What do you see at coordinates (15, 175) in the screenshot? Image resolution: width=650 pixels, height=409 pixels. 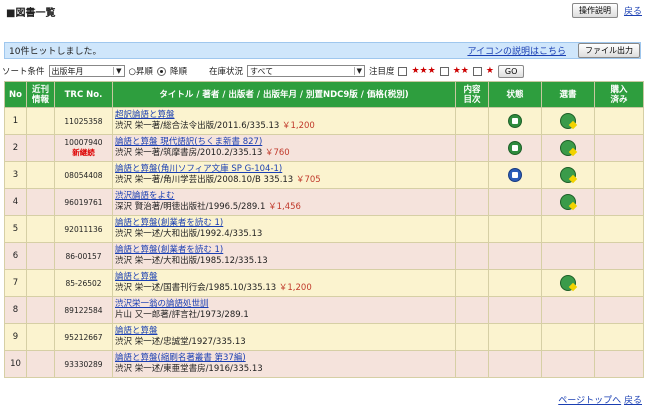 I see `row-number: 3` at bounding box center [15, 175].